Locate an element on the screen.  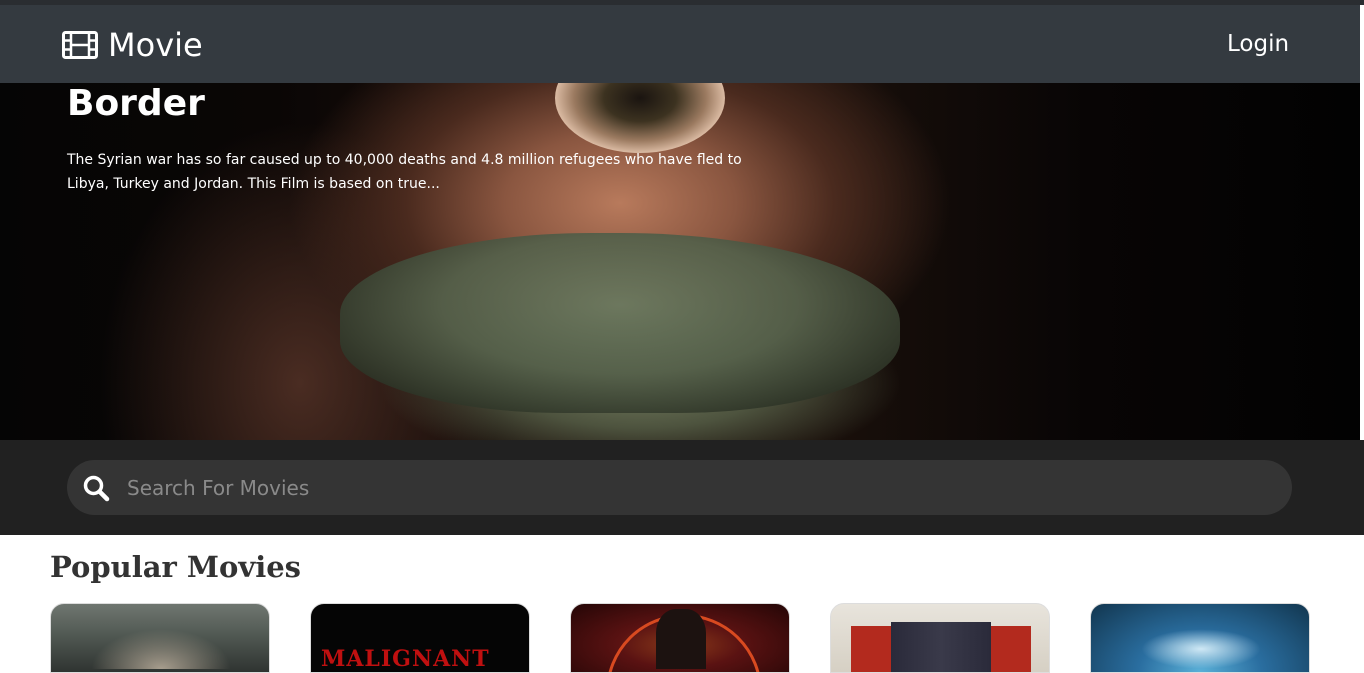
navbar: Movie Login is located at coordinates (680, 44).